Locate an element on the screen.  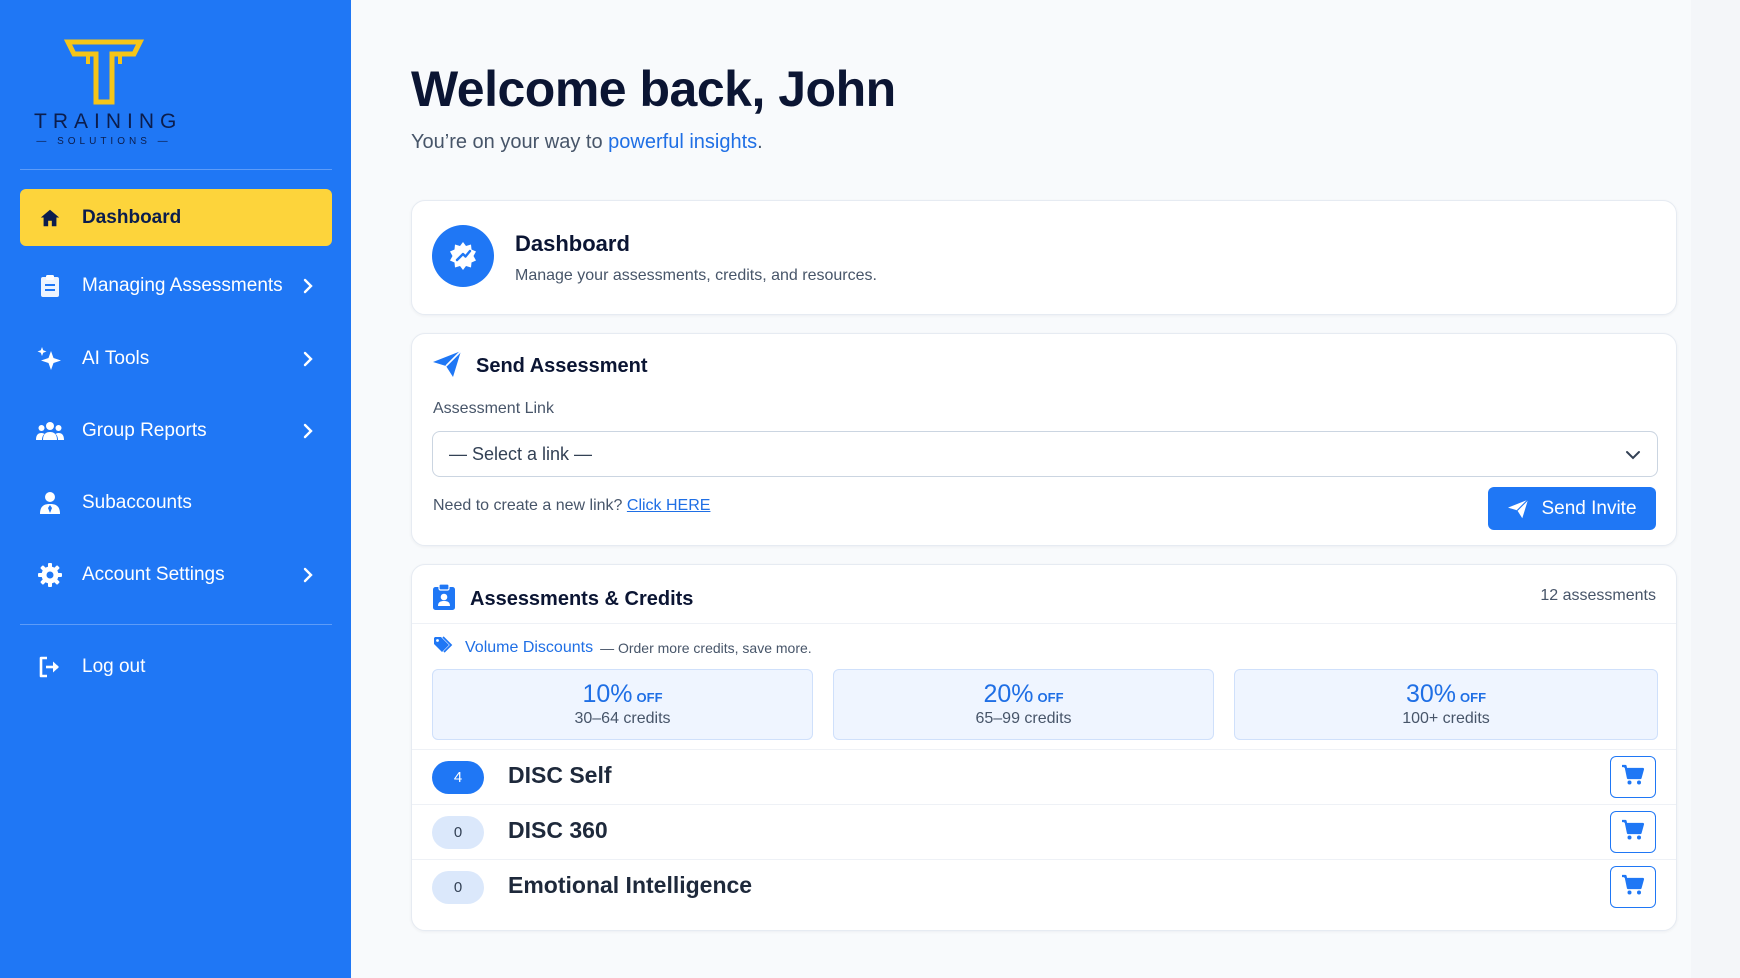
page-subtitle: You’re on your way to powerful insights. is located at coordinates (587, 142).